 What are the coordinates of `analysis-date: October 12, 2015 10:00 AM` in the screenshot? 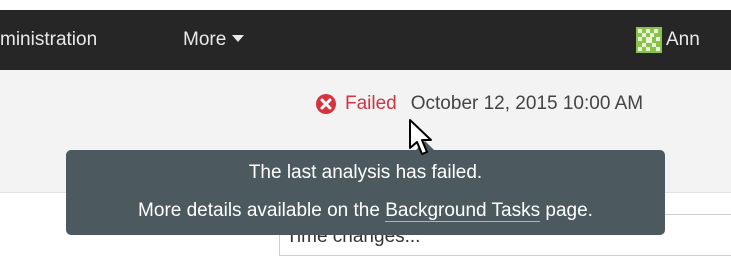 It's located at (527, 103).